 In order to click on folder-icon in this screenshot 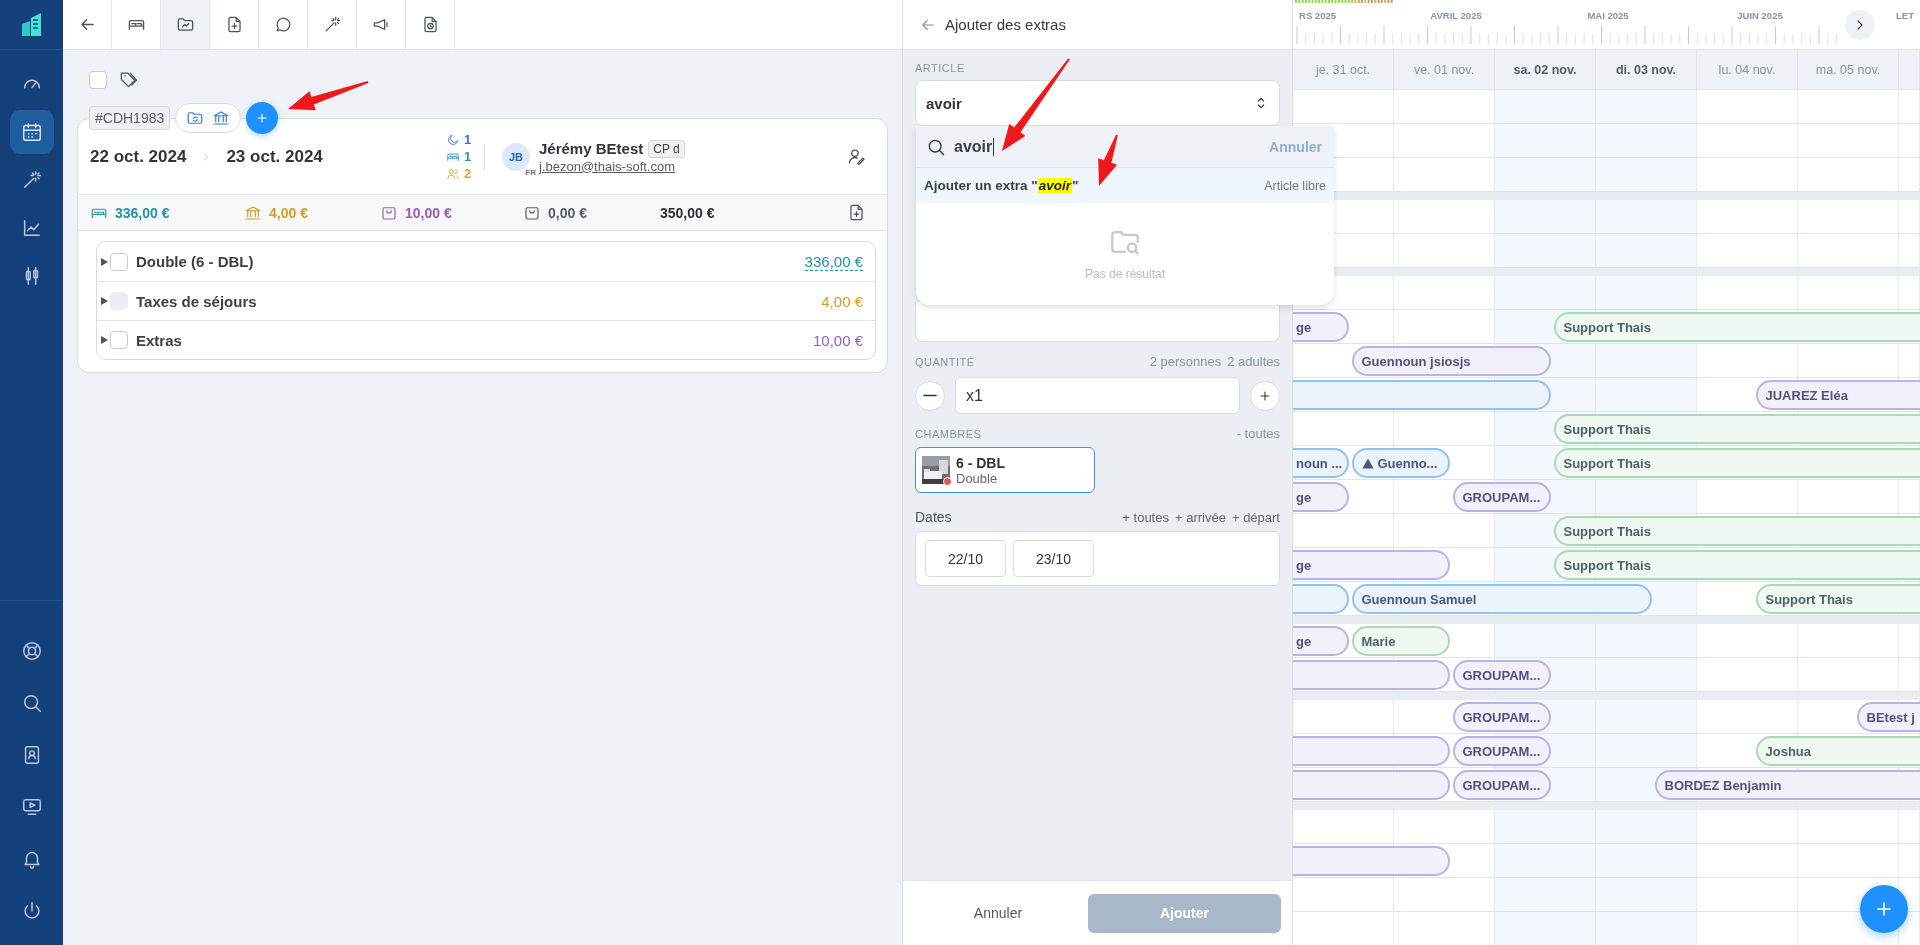, I will do `click(185, 24)`.